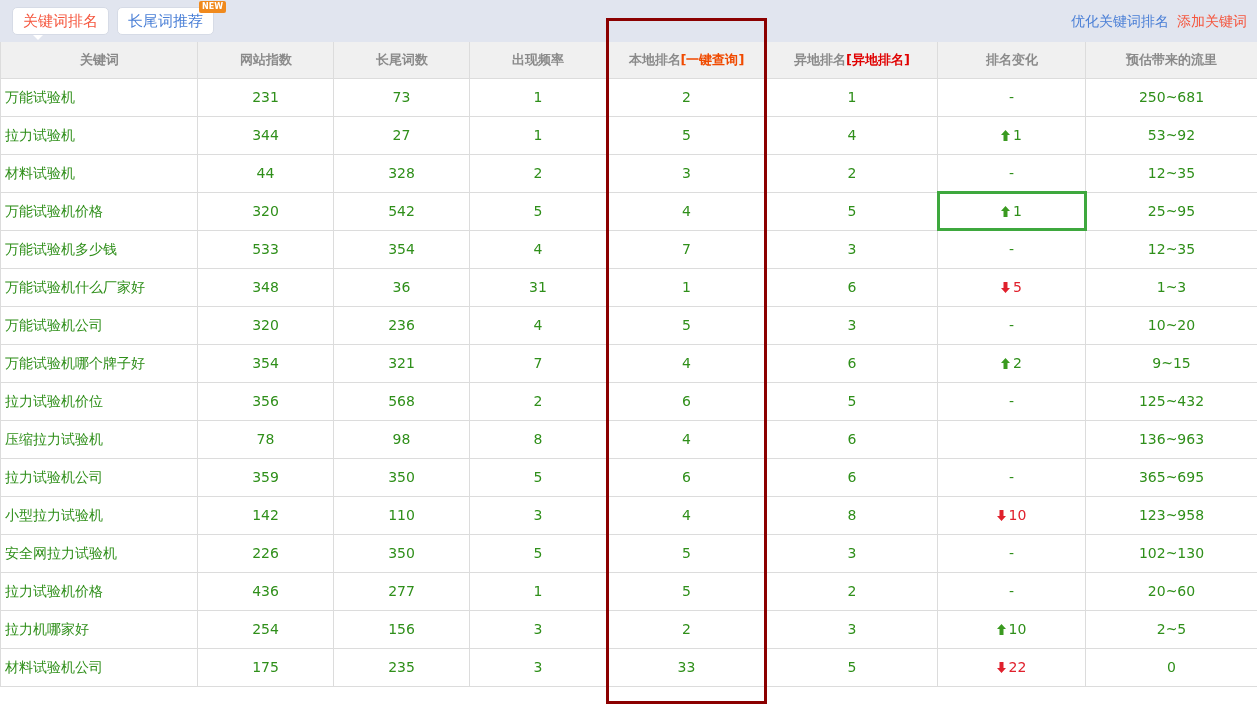 This screenshot has height=708, width=1257. What do you see at coordinates (99, 477) in the screenshot?
I see `keyword-cell: 拉力试验机公司` at bounding box center [99, 477].